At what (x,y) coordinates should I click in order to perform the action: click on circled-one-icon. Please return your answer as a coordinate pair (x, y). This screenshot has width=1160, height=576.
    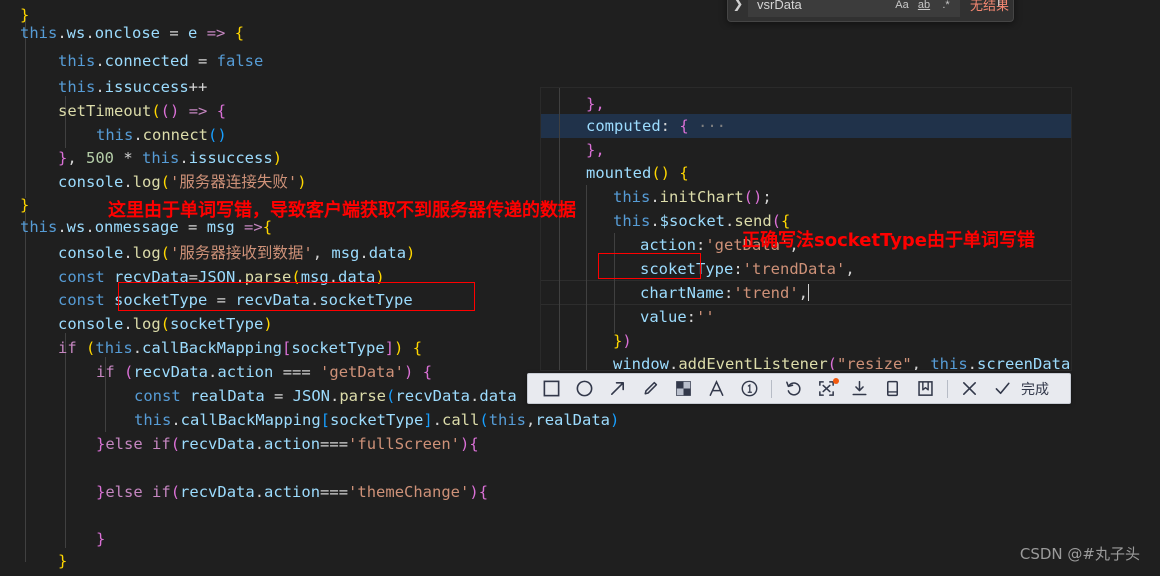
    Looking at the image, I should click on (749, 388).